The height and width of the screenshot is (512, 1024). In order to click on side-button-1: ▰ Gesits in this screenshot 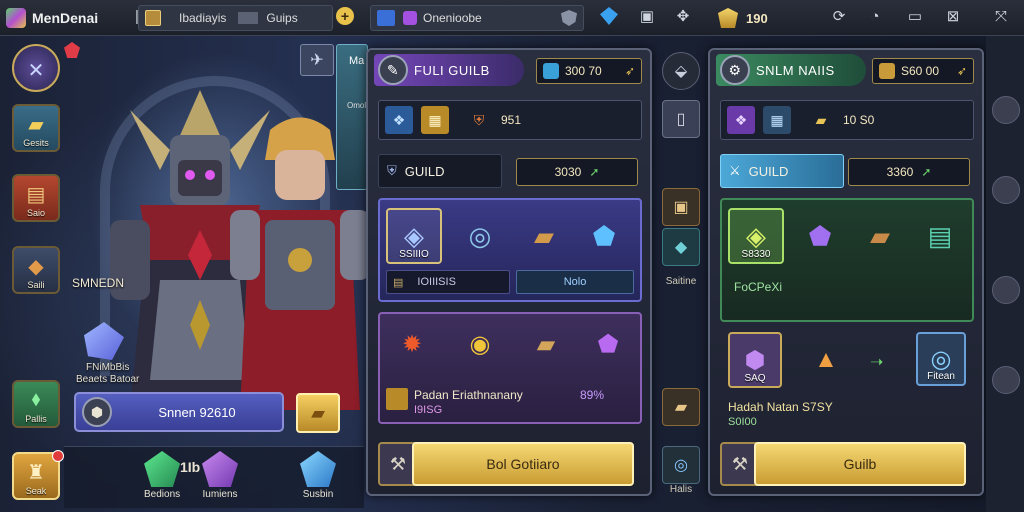, I will do `click(36, 128)`.